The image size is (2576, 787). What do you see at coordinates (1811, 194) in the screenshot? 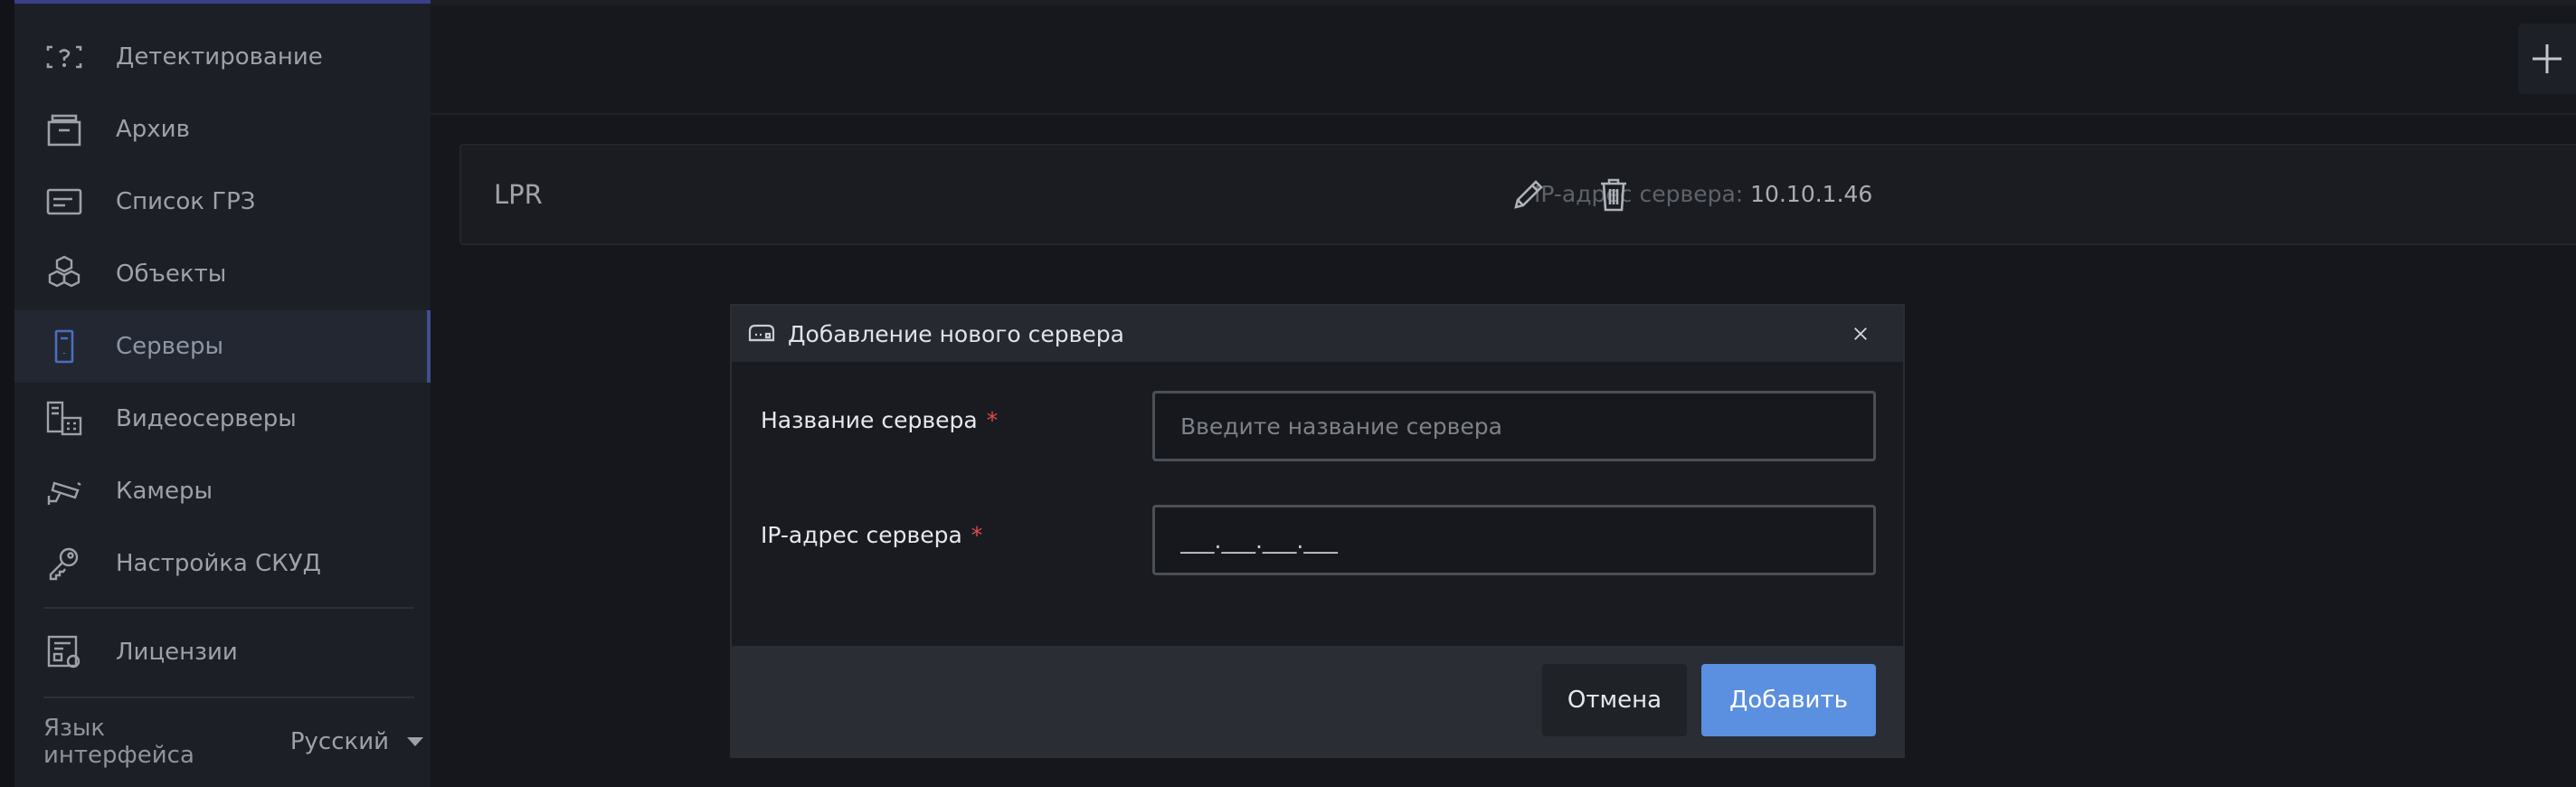
I see `server-ip-value: 10.10.1.46` at bounding box center [1811, 194].